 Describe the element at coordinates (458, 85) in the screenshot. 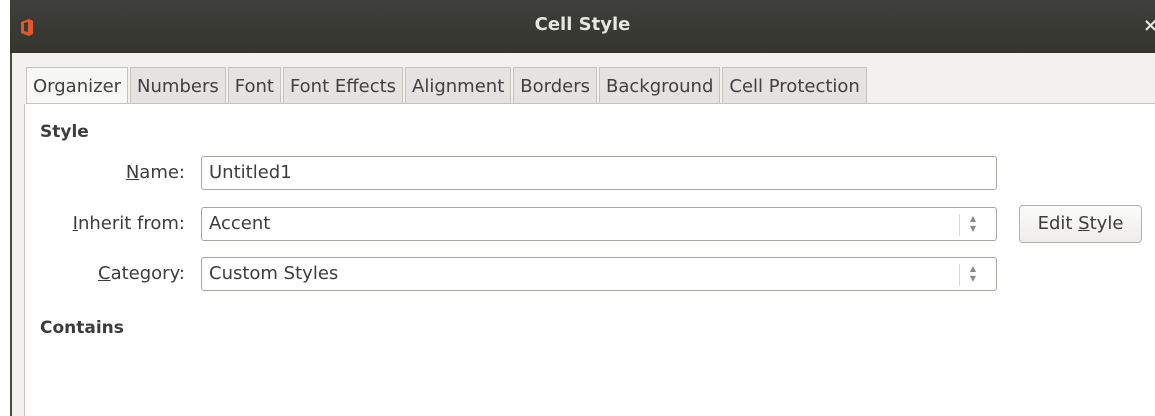

I see `tab-alignment: Alignment` at that location.